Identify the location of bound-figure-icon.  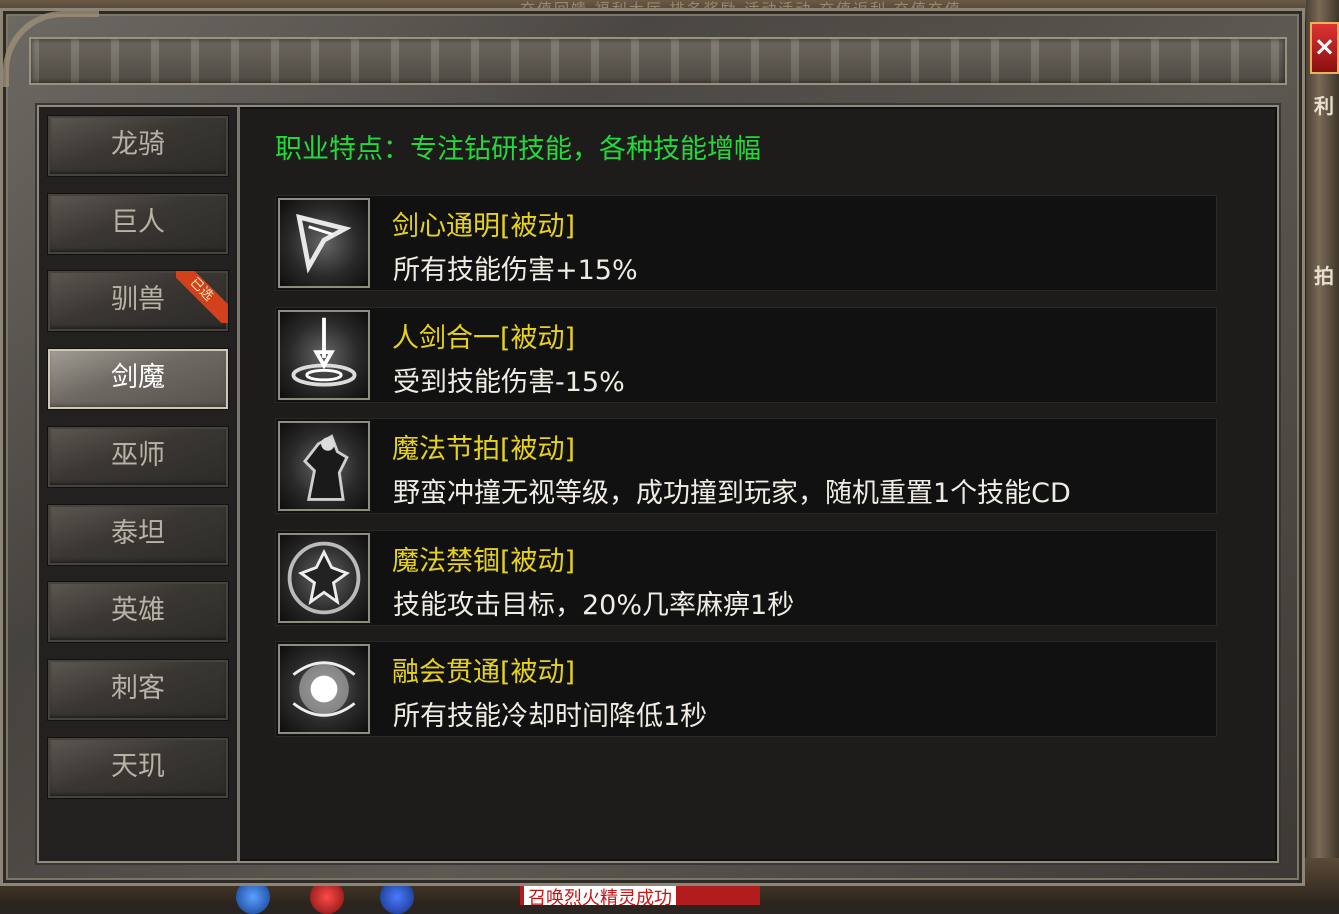
(324, 577).